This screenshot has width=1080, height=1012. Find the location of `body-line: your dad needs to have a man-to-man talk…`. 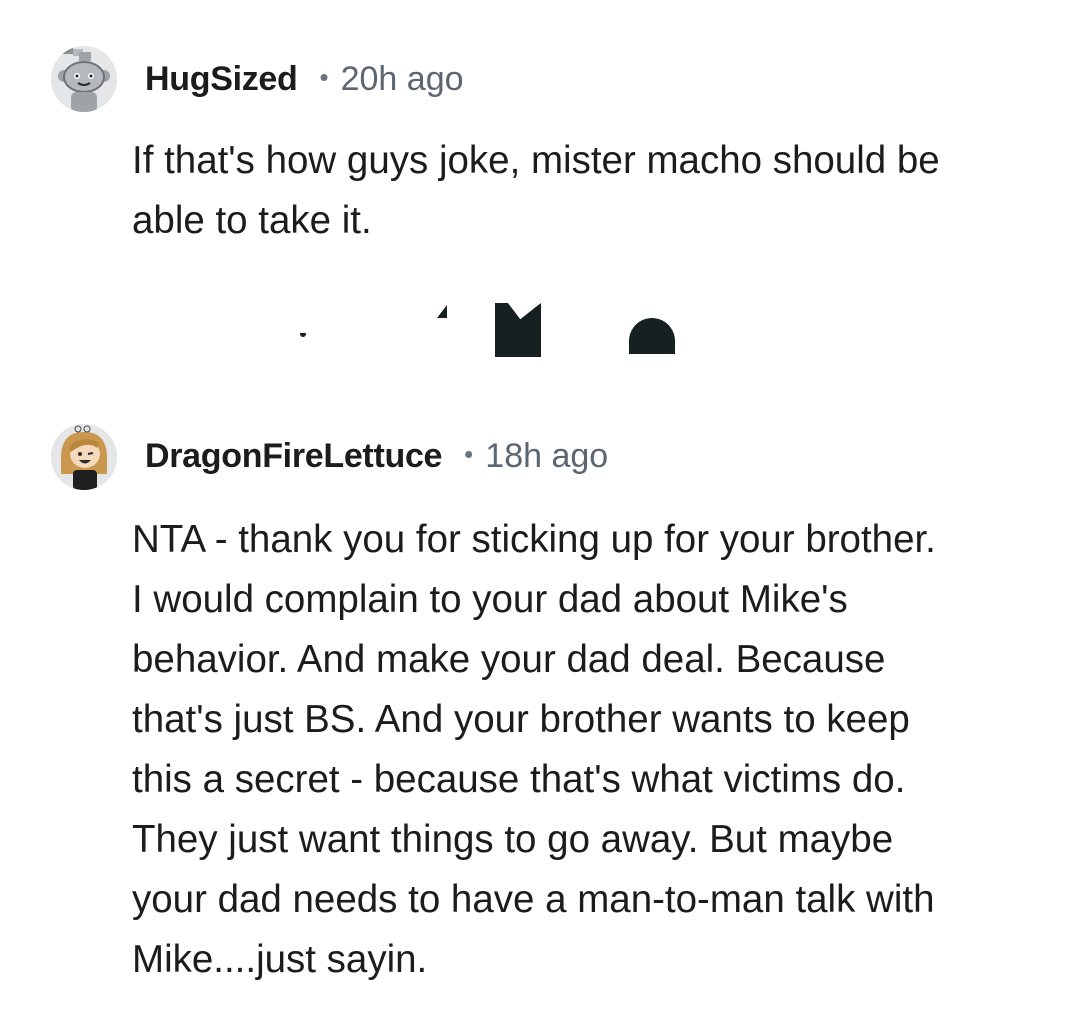

body-line: your dad needs to have a man-to-man talk… is located at coordinates (533, 899).